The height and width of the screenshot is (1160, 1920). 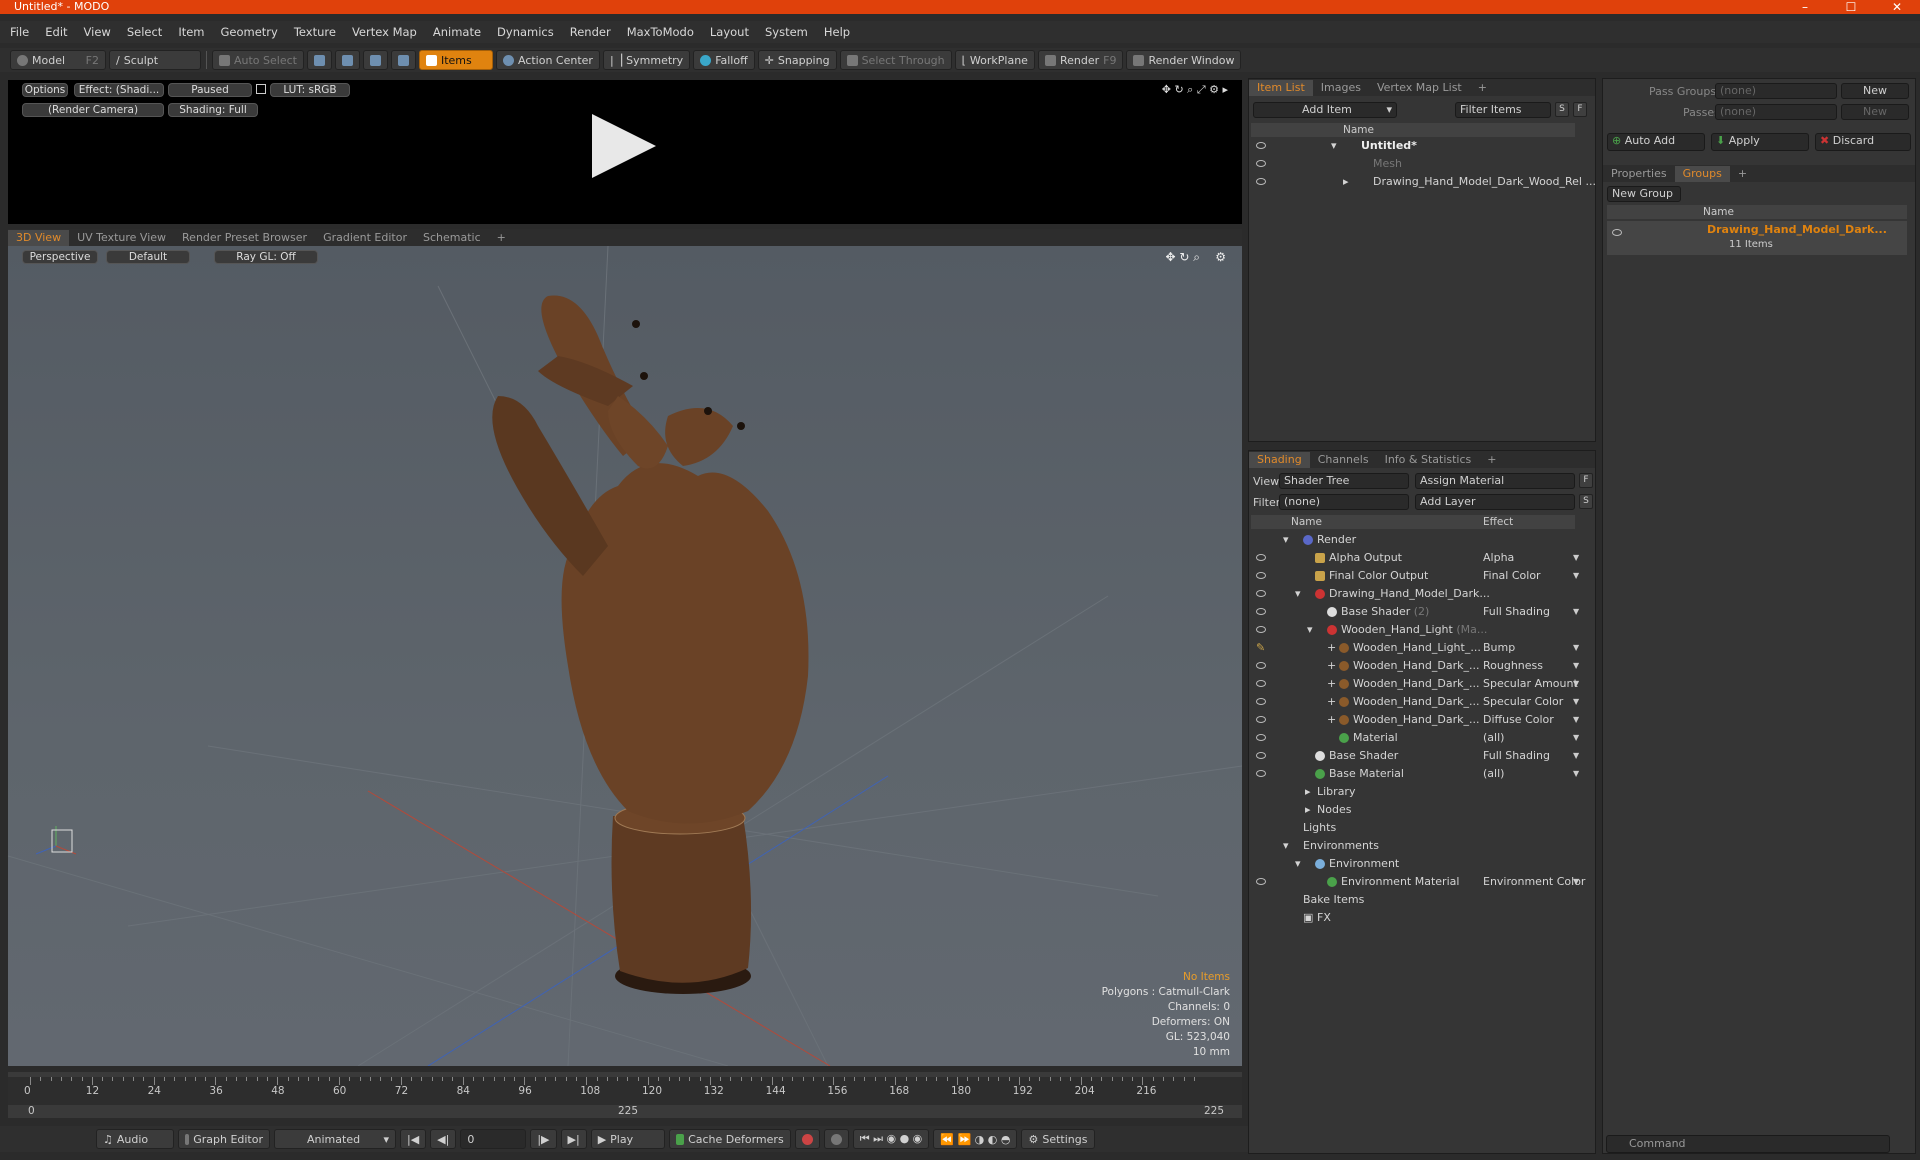 What do you see at coordinates (1184, 60) in the screenshot?
I see `render-window-button: Render Window` at bounding box center [1184, 60].